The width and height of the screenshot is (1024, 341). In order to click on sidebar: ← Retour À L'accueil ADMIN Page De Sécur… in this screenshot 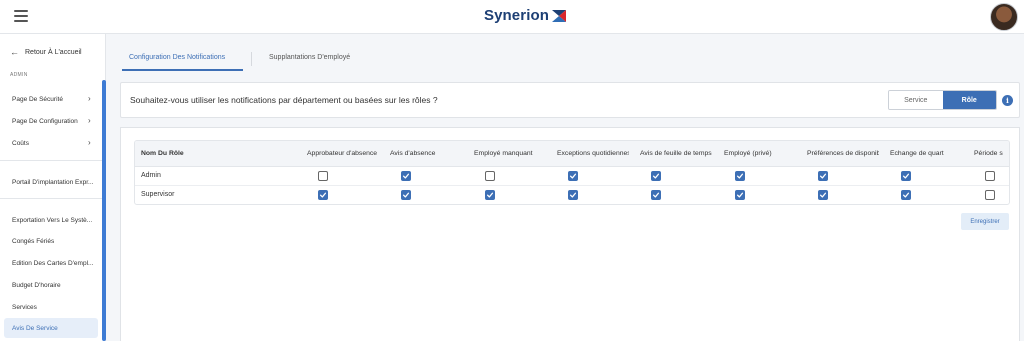, I will do `click(53, 187)`.